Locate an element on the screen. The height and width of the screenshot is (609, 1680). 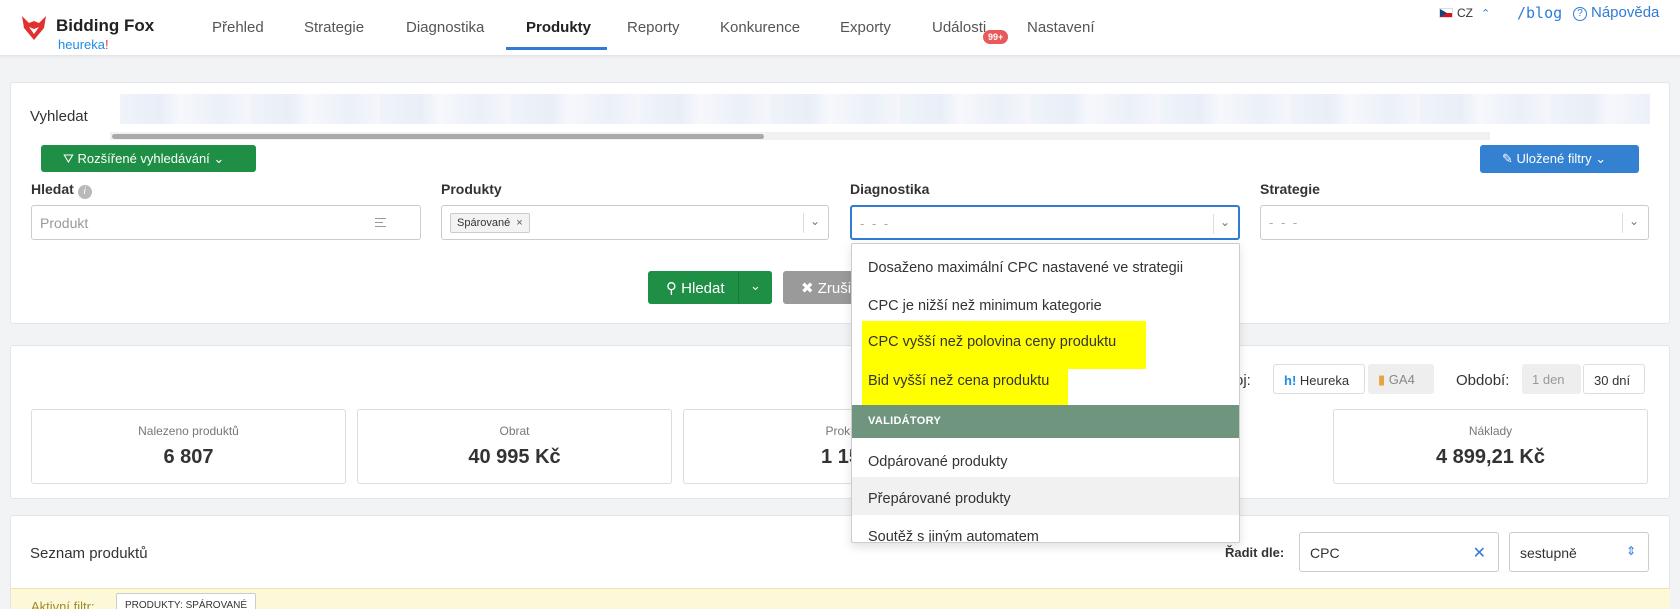
nav-prehled: Přehled is located at coordinates (238, 27).